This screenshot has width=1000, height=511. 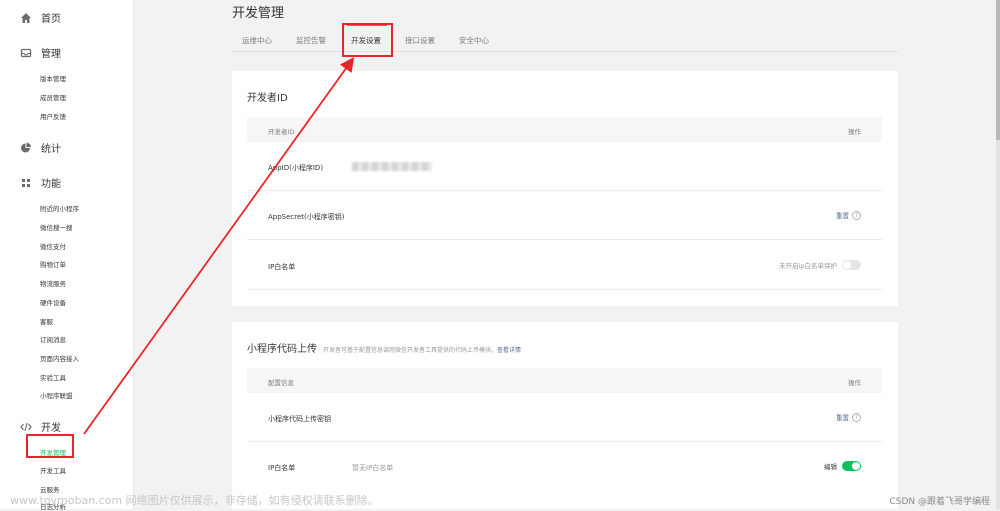 I want to click on watermark-left: www.toymoban.com 网络图片仅供展示，非存储，如有侵权请联系删除。, so click(x=194, y=500).